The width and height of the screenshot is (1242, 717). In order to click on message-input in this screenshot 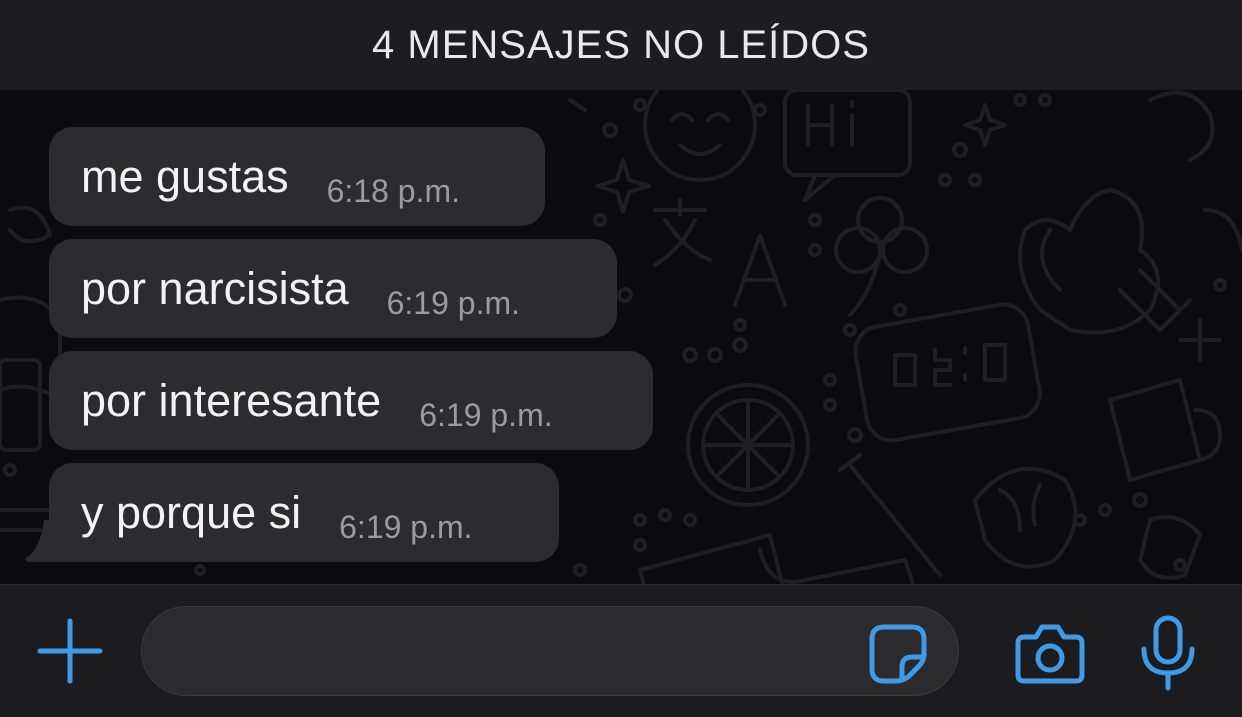, I will do `click(514, 652)`.